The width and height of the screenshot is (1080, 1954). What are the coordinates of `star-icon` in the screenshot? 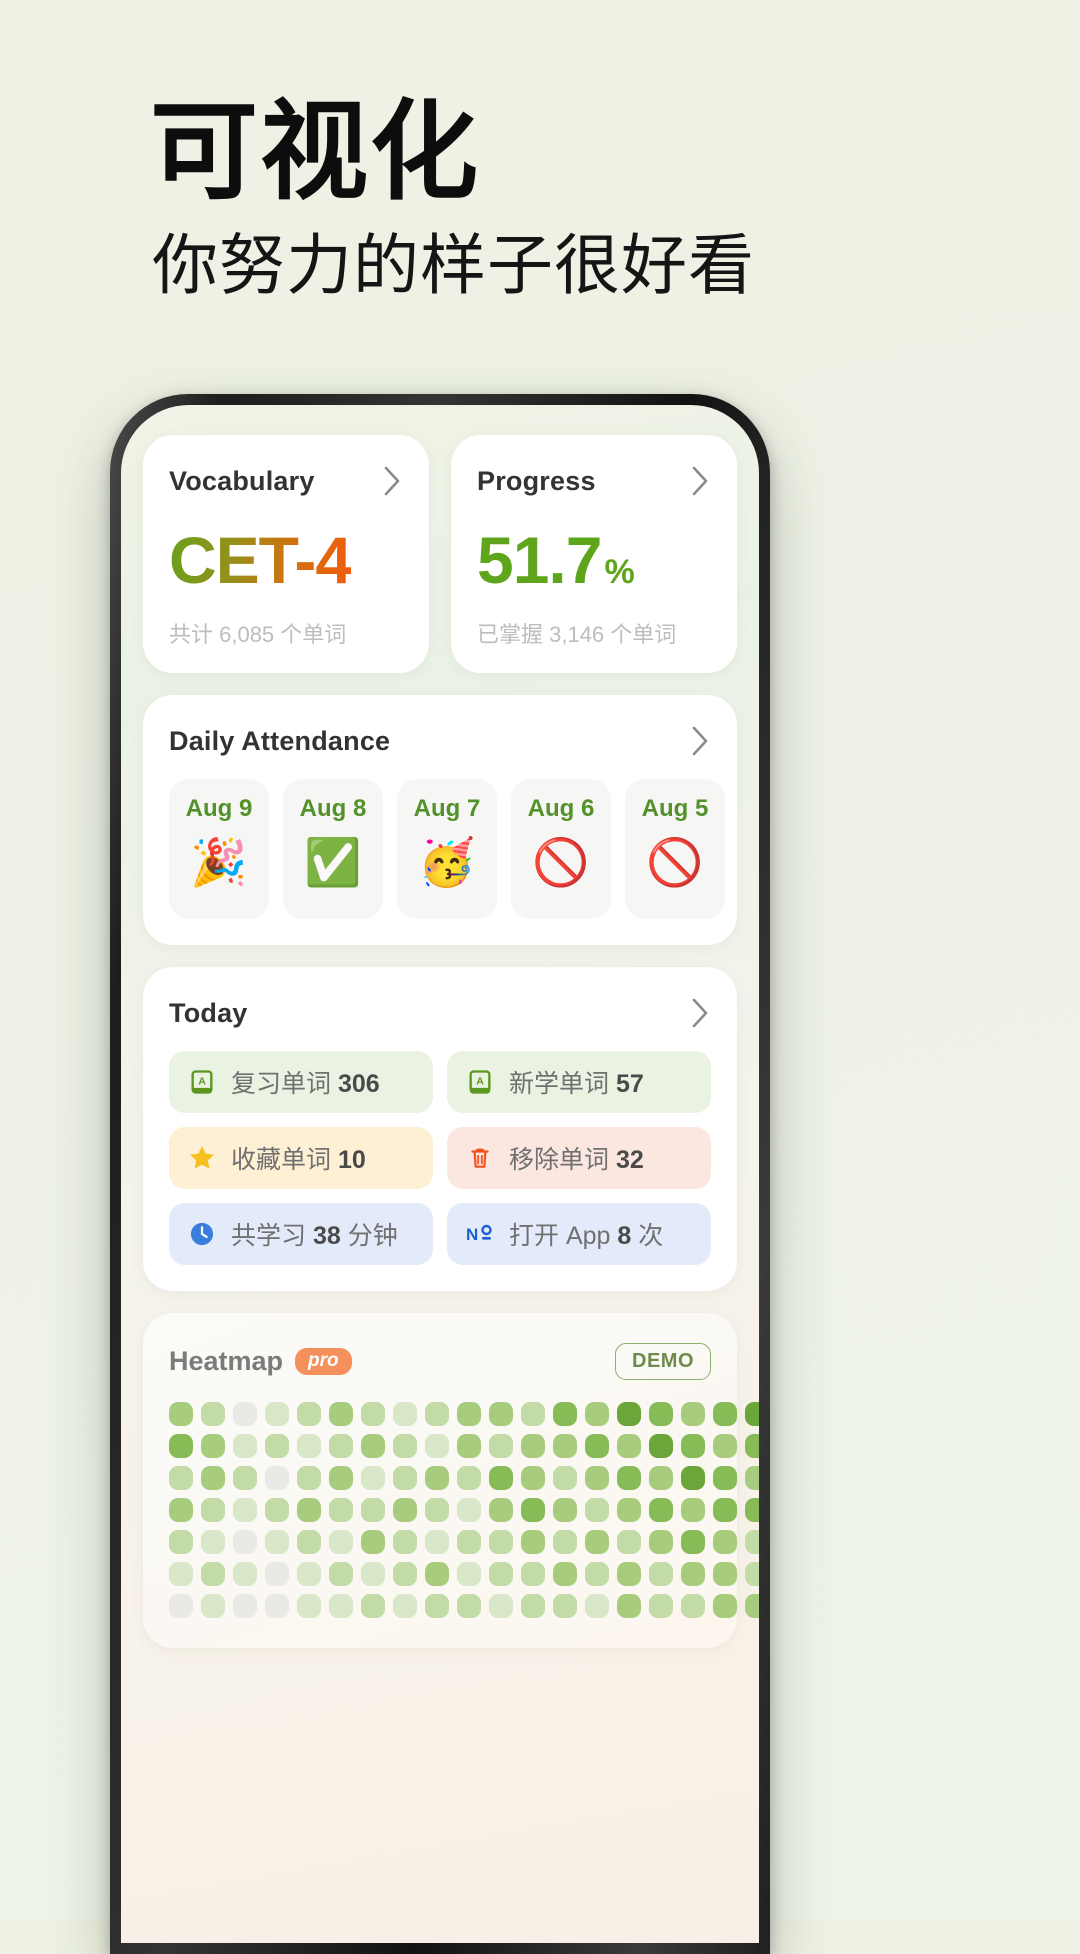 It's located at (202, 1158).